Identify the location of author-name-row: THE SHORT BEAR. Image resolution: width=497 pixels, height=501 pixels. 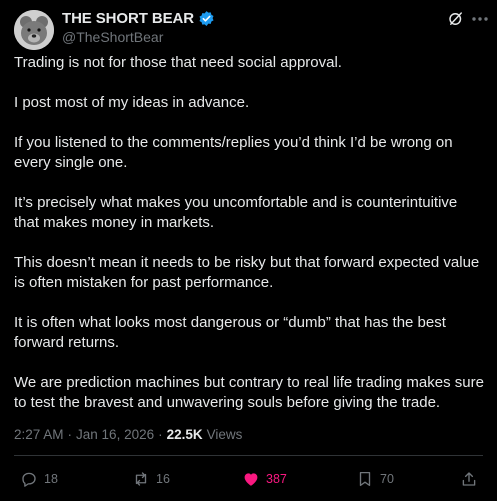
(138, 18).